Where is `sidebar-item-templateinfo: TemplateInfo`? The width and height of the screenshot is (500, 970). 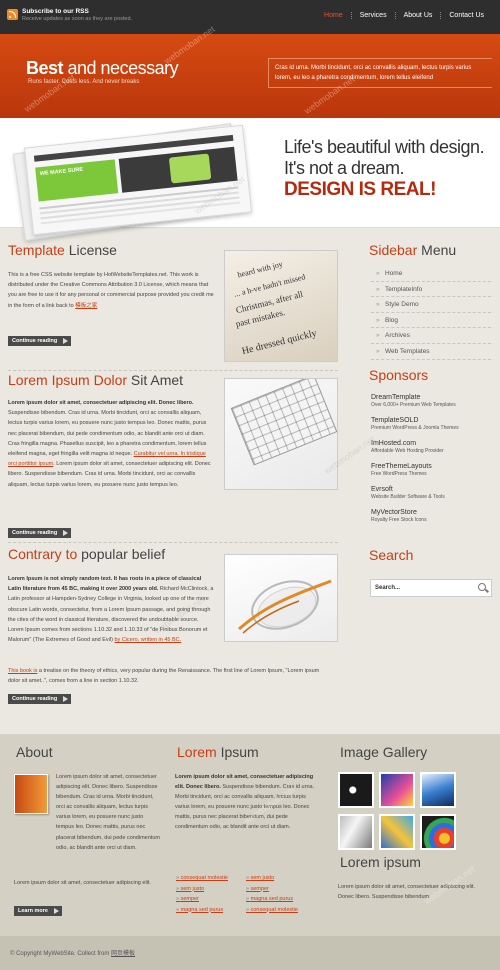
sidebar-item-templateinfo: TemplateInfo is located at coordinates (431, 290).